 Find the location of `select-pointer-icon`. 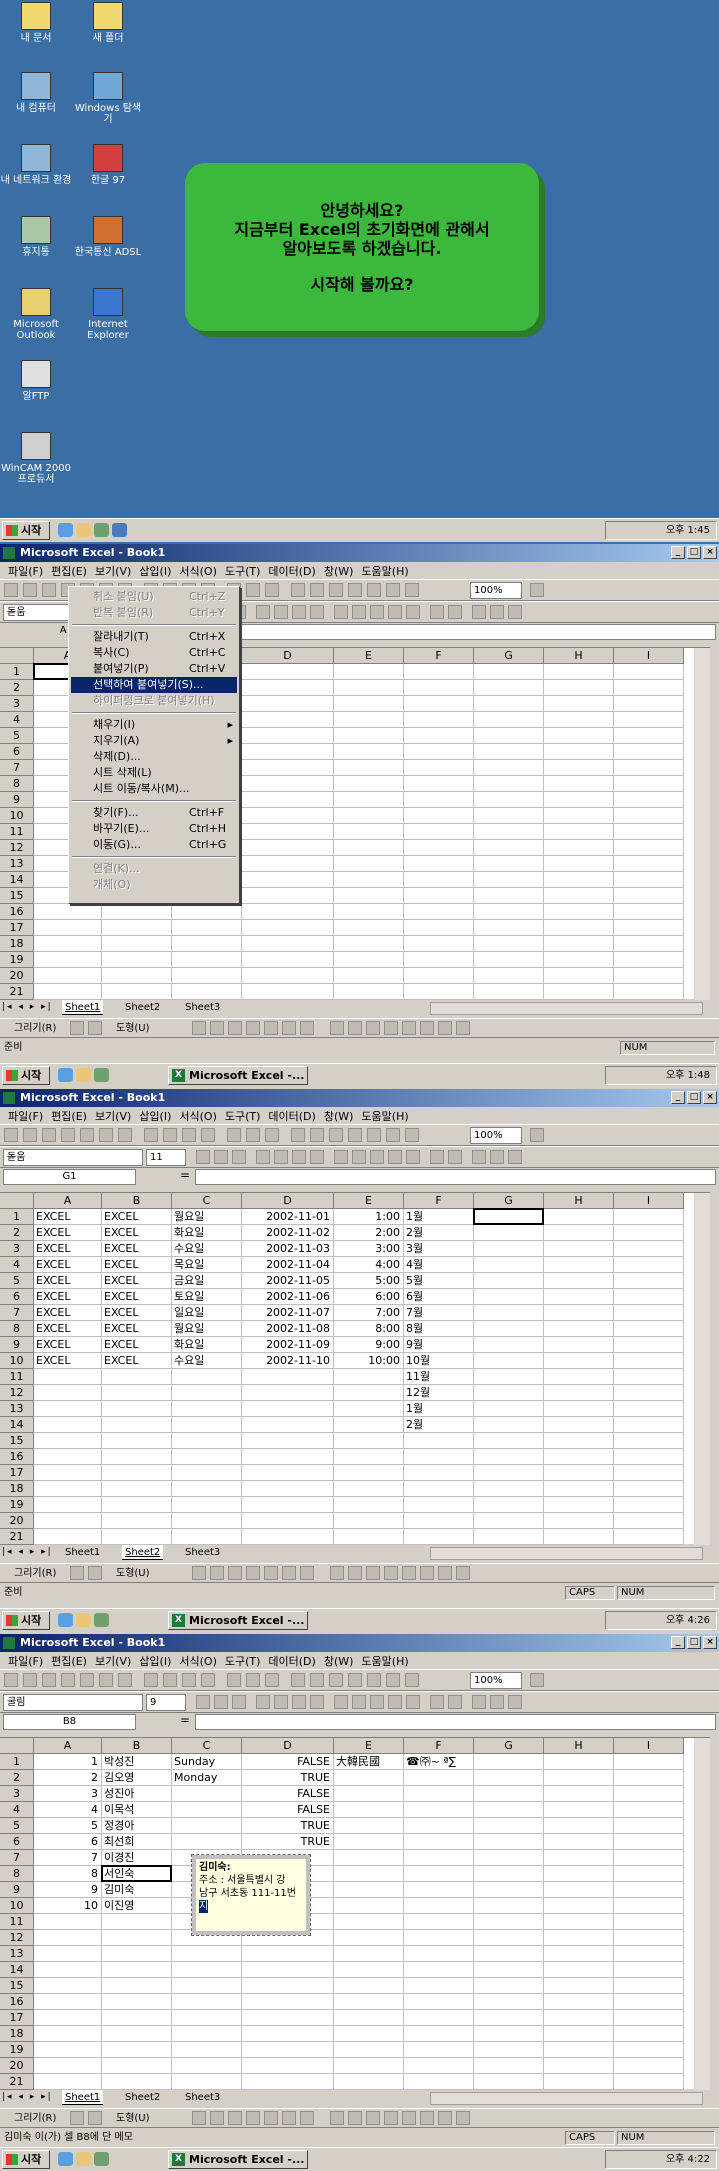

select-pointer-icon is located at coordinates (77, 1028).